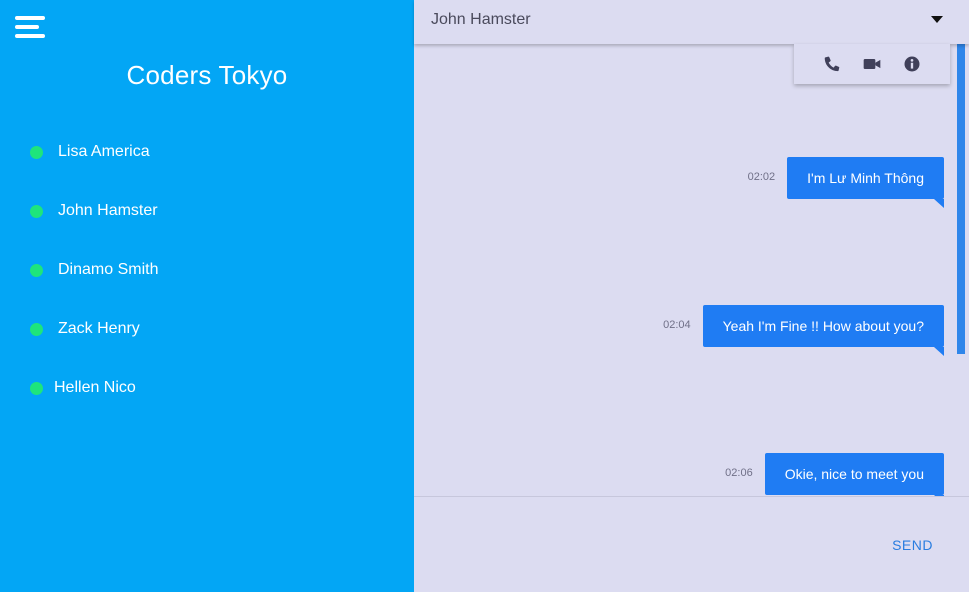  What do you see at coordinates (31, 27) in the screenshot?
I see `hamburger-menu-icon` at bounding box center [31, 27].